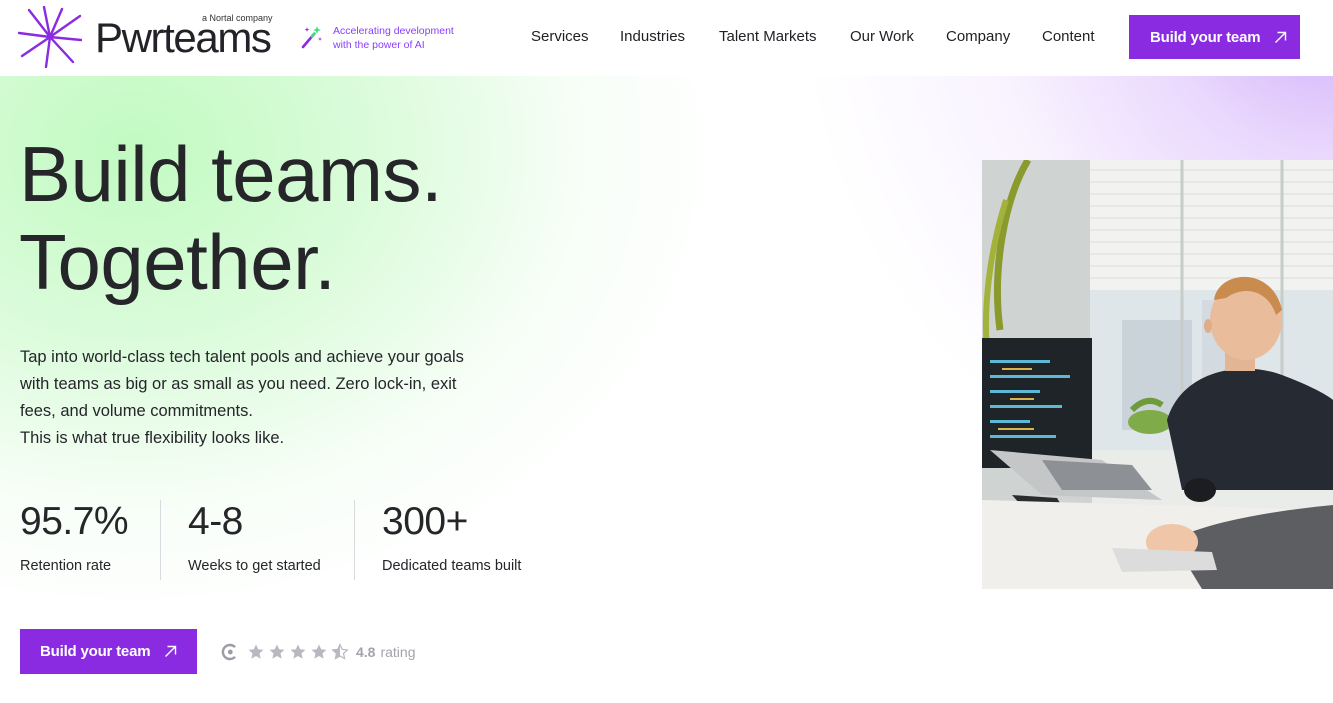 Image resolution: width=1333 pixels, height=703 pixels. Describe the element at coordinates (425, 521) in the screenshot. I see `stat-value: 300+` at that location.